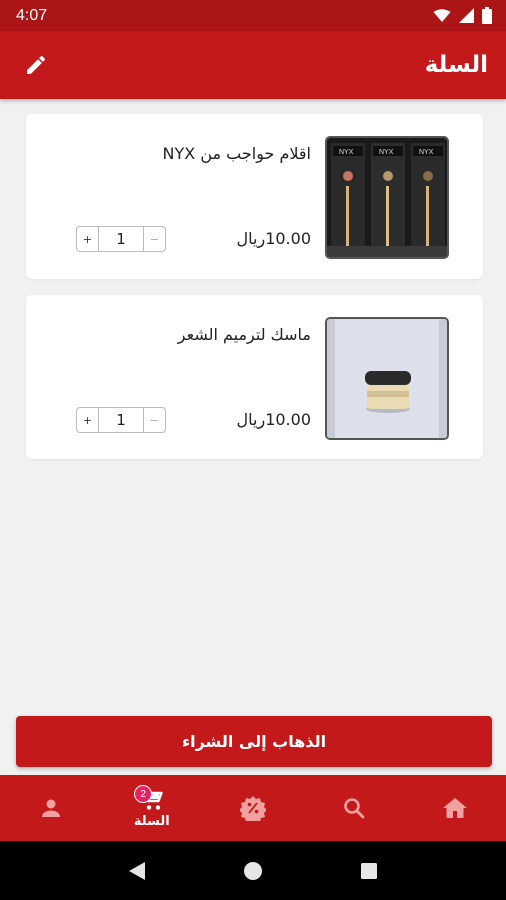 The height and width of the screenshot is (900, 506). I want to click on system-nav-bar, so click(253, 870).